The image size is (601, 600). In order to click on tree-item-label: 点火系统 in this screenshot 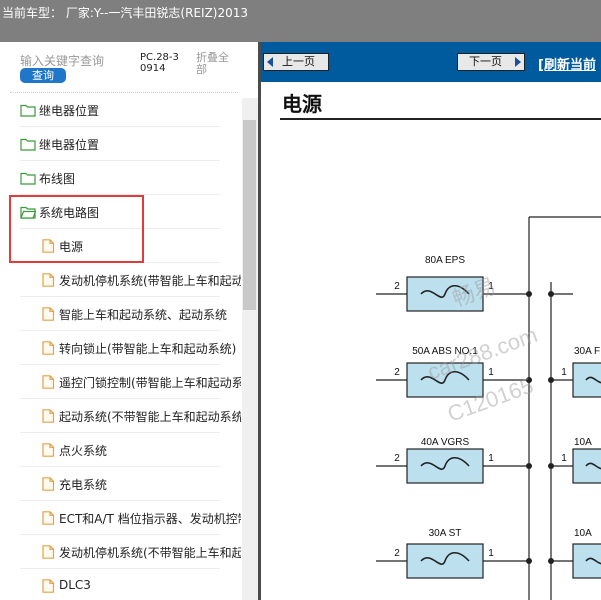, I will do `click(83, 451)`.